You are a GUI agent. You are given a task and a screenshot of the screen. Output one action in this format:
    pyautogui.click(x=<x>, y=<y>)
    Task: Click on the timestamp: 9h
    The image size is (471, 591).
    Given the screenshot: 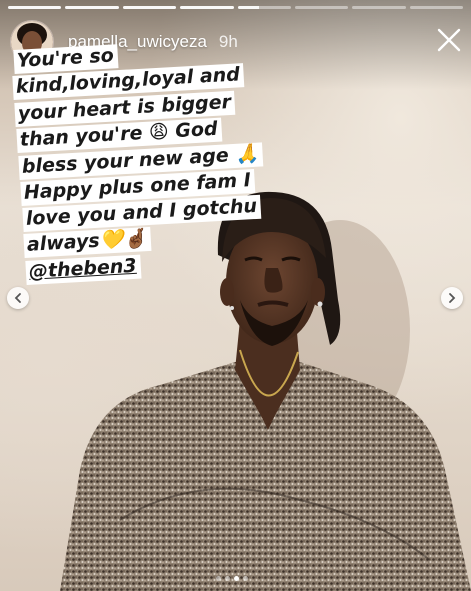 What is the action you would take?
    pyautogui.click(x=228, y=41)
    